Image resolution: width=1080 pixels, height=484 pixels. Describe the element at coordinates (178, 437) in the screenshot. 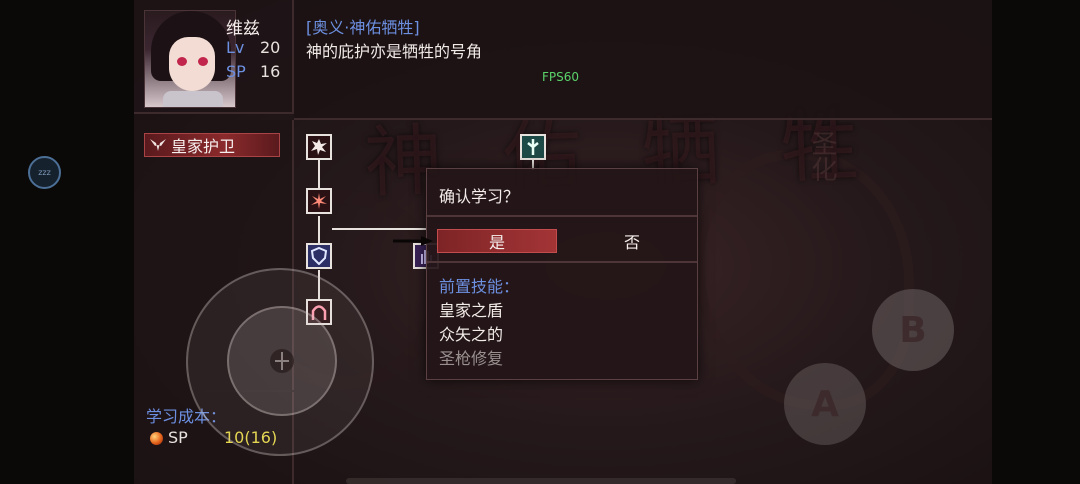

I see `cost-label: SP` at that location.